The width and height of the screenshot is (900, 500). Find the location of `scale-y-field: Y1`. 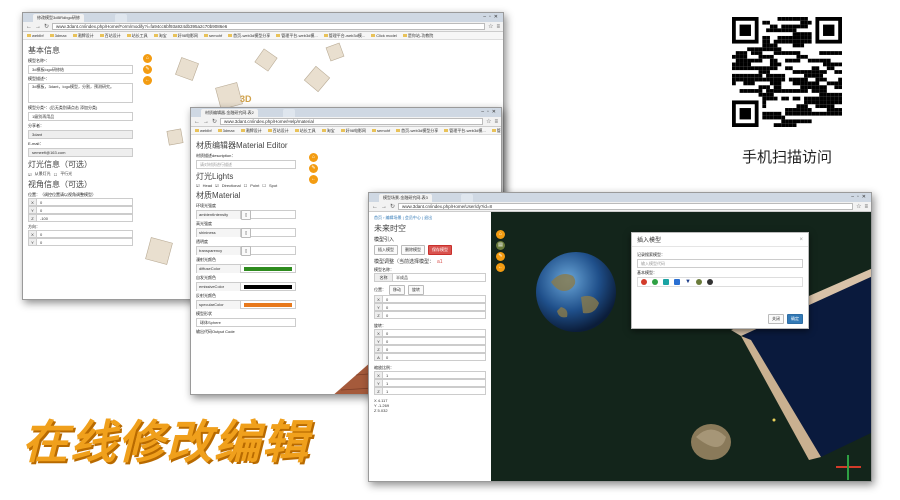

scale-y-field: Y1 is located at coordinates (430, 383).